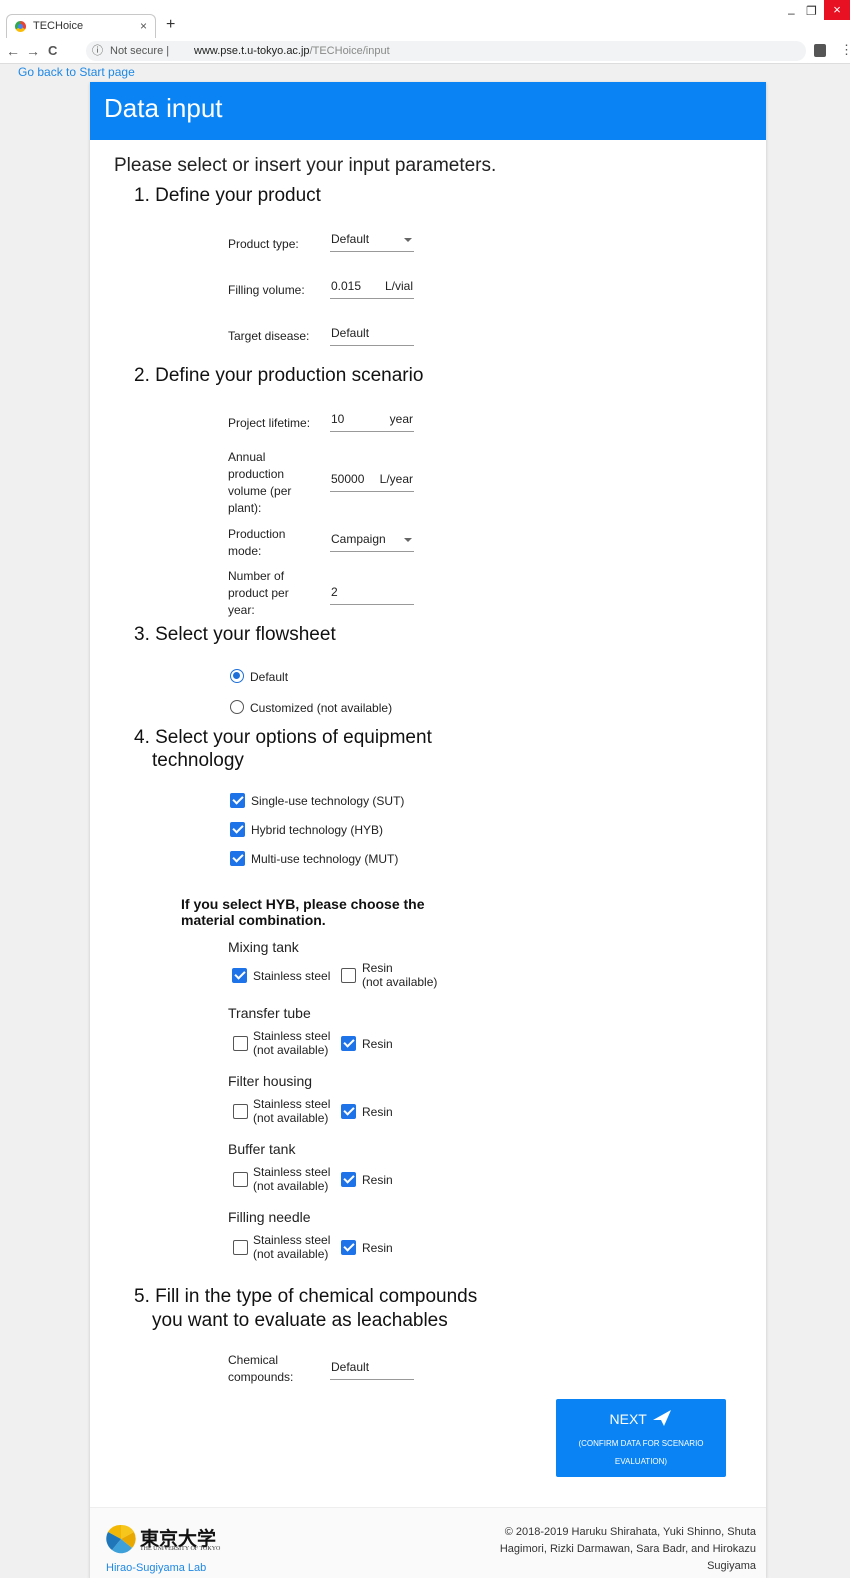  I want to click on mixing-resin-label: Resin (not available), so click(399, 975).